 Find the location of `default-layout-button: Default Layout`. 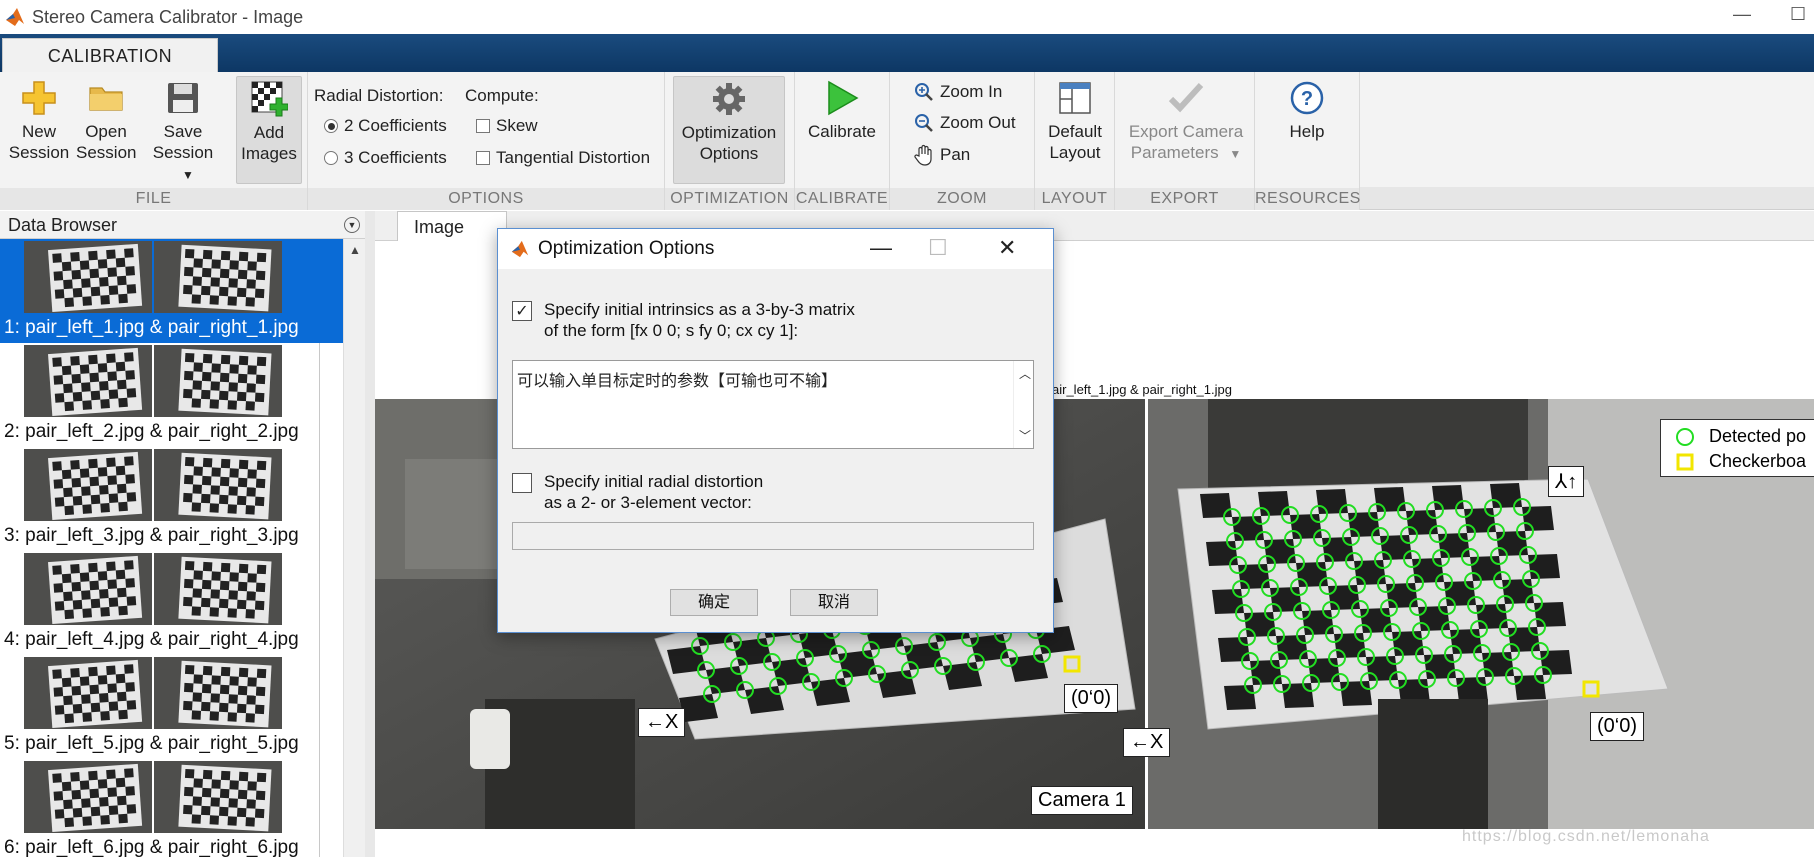

default-layout-button: Default Layout is located at coordinates (1075, 120).